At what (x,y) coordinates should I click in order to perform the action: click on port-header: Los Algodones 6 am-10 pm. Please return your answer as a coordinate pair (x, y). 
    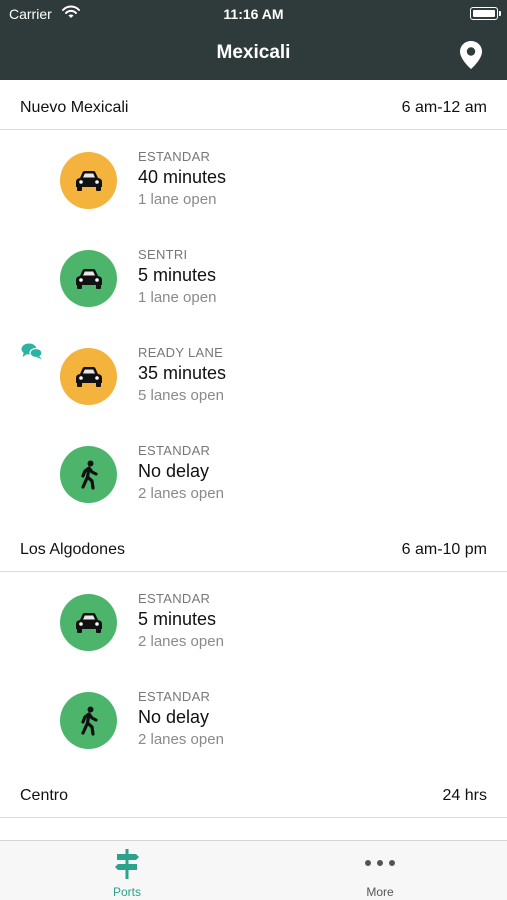
    Looking at the image, I should click on (253, 547).